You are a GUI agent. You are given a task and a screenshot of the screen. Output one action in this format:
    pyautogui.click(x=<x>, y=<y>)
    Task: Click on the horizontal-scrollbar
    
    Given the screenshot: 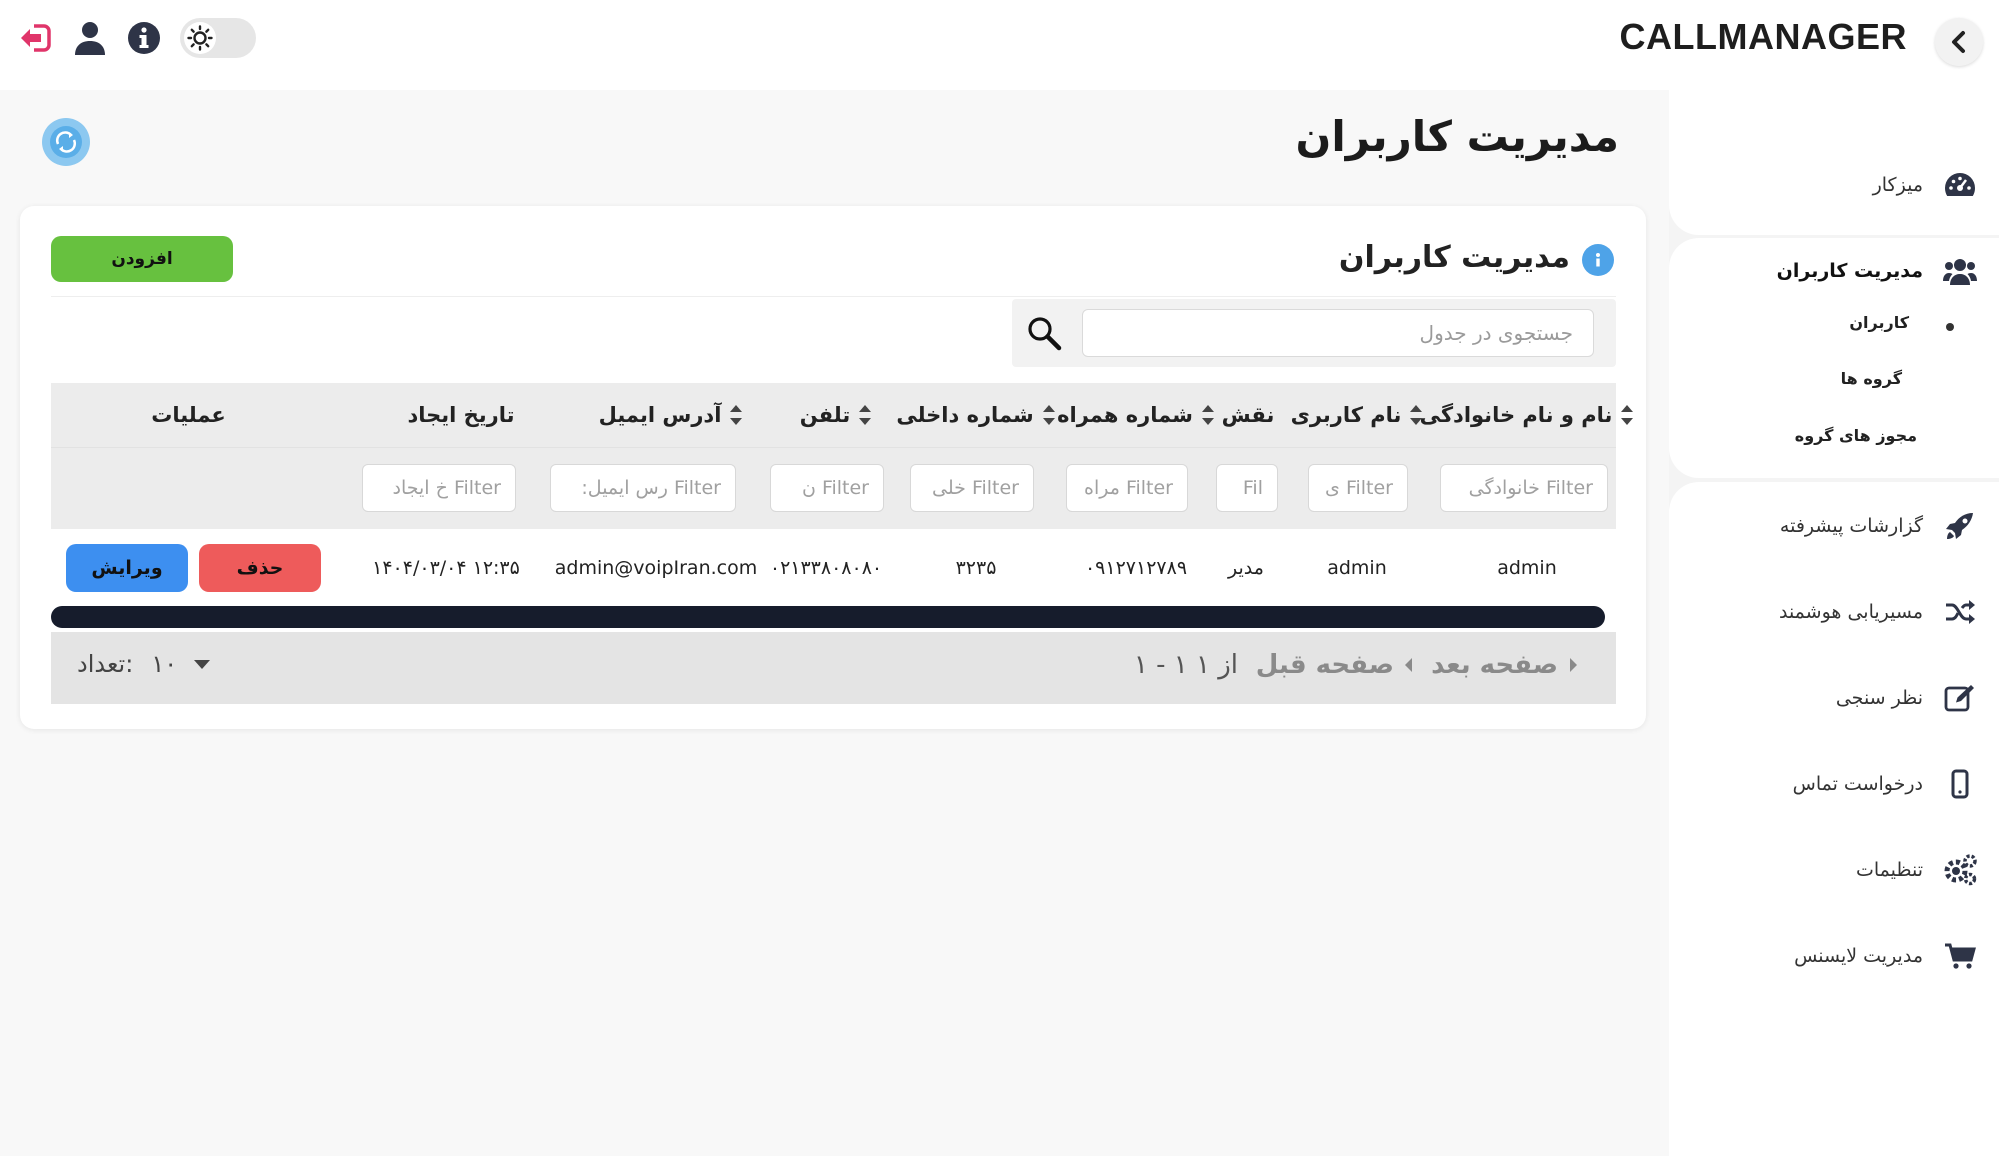 What is the action you would take?
    pyautogui.click(x=828, y=617)
    